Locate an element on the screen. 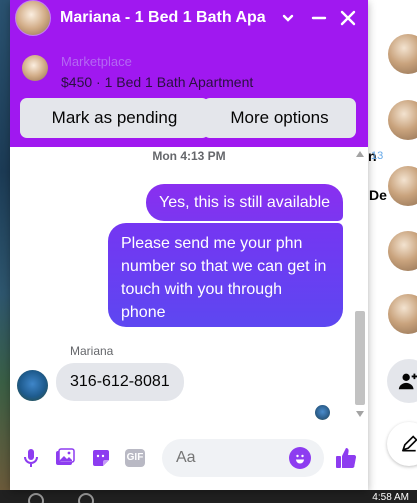 This screenshot has width=417, height=503. compose-icon is located at coordinates (409, 443).